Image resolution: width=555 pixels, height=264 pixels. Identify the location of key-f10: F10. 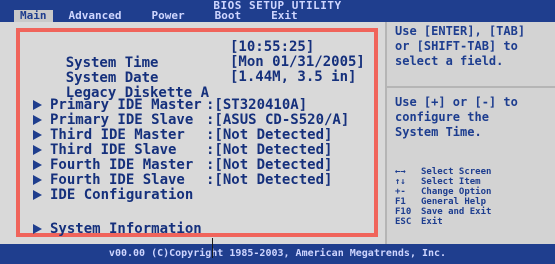
(403, 212).